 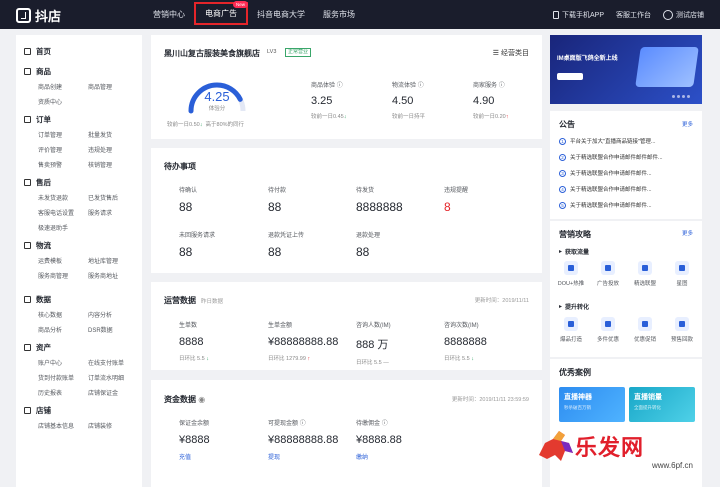 What do you see at coordinates (188, 199) in the screenshot?
I see `todo-item: 待确认 88` at bounding box center [188, 199].